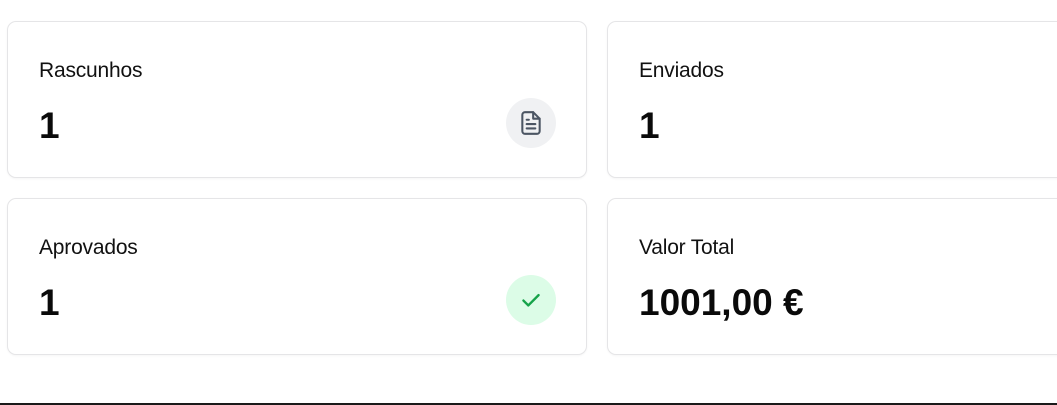 The height and width of the screenshot is (405, 1057). What do you see at coordinates (49, 125) in the screenshot?
I see `drafts-count: 1` at bounding box center [49, 125].